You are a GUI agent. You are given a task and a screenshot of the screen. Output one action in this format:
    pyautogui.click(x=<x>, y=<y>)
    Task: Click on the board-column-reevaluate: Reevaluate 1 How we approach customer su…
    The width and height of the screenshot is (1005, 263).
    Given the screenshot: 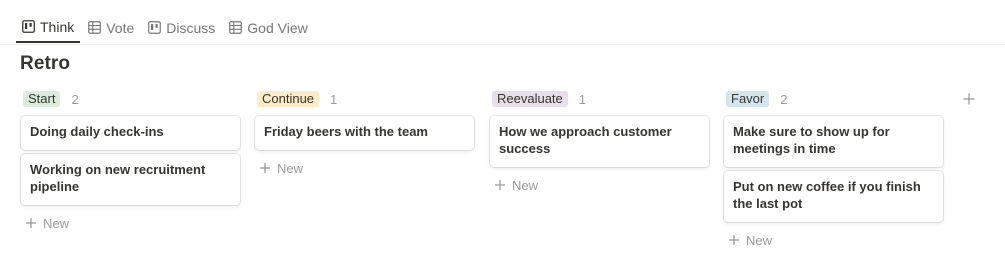 What is the action you would take?
    pyautogui.click(x=599, y=143)
    